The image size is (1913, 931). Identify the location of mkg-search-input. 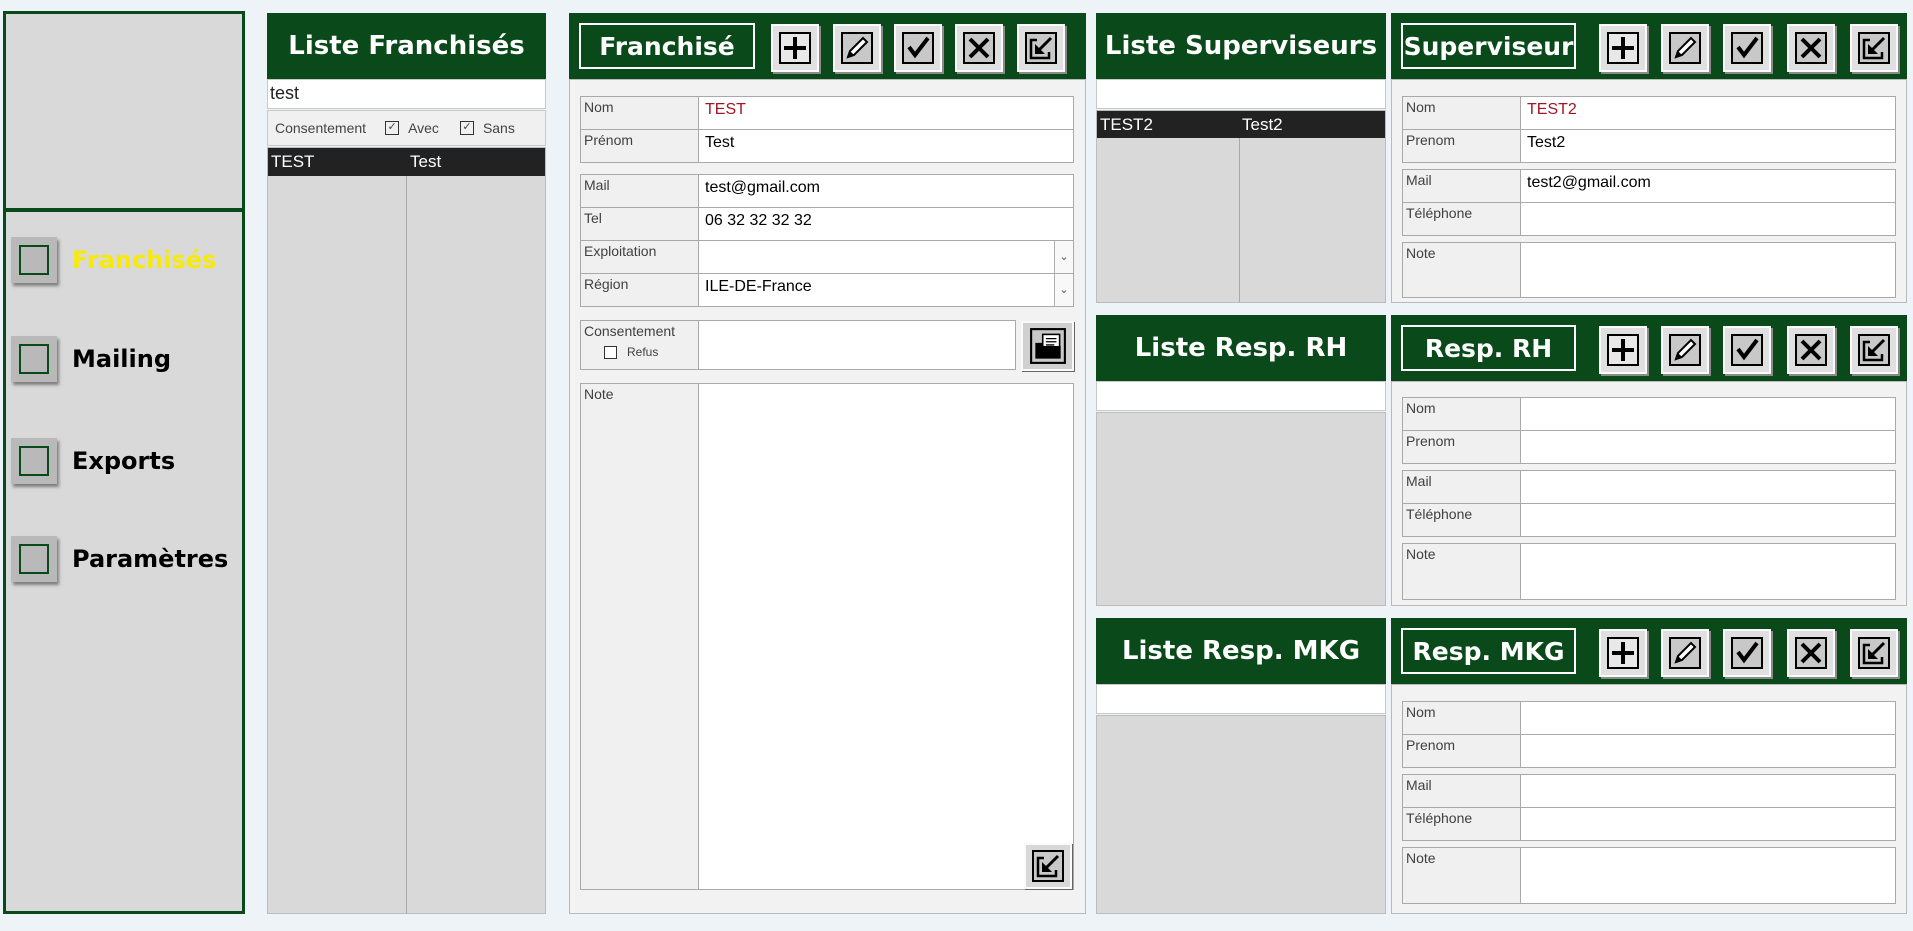
(1241, 699).